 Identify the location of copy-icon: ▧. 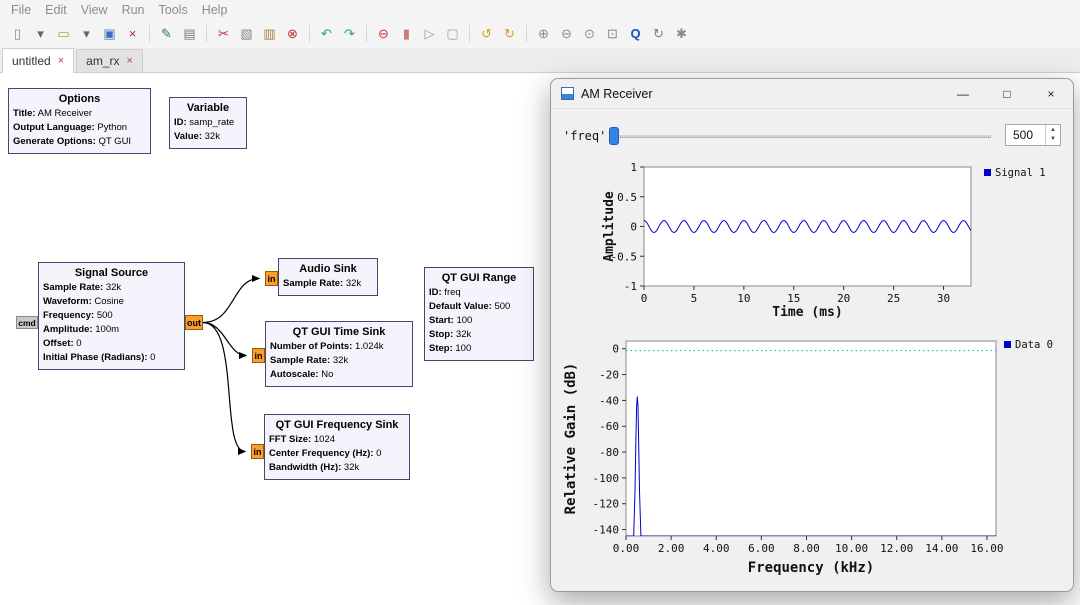
(246, 33).